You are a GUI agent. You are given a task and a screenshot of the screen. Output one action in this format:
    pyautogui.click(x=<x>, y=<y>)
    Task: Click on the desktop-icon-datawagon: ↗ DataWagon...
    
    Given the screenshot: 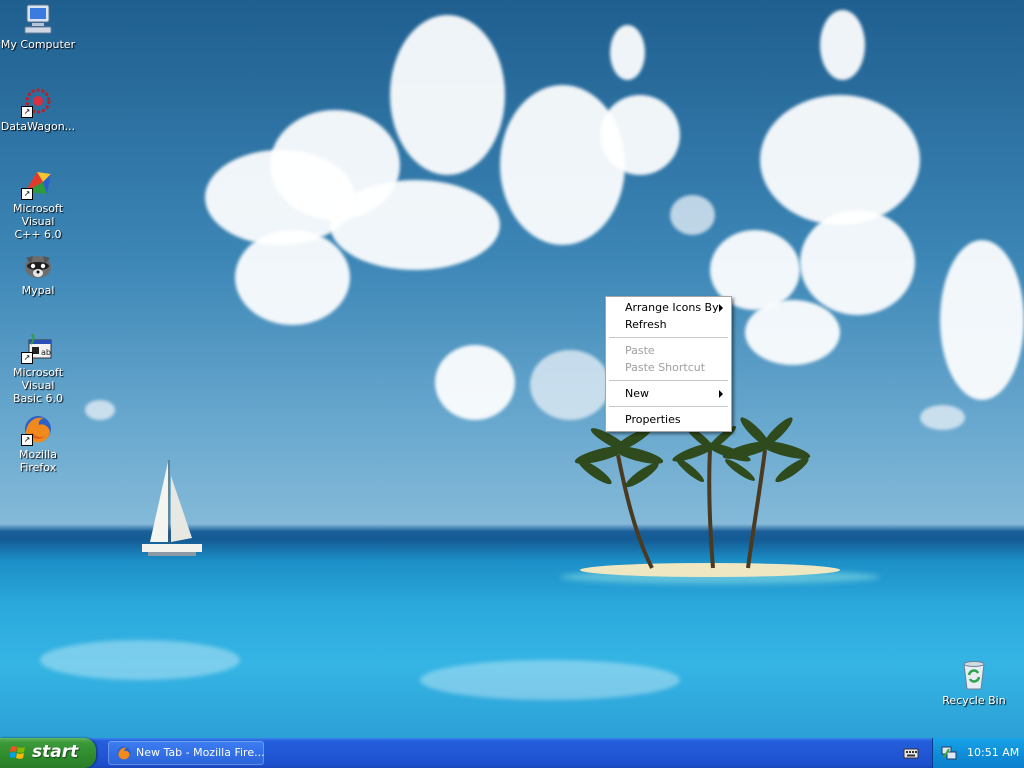 What is the action you would take?
    pyautogui.click(x=38, y=108)
    